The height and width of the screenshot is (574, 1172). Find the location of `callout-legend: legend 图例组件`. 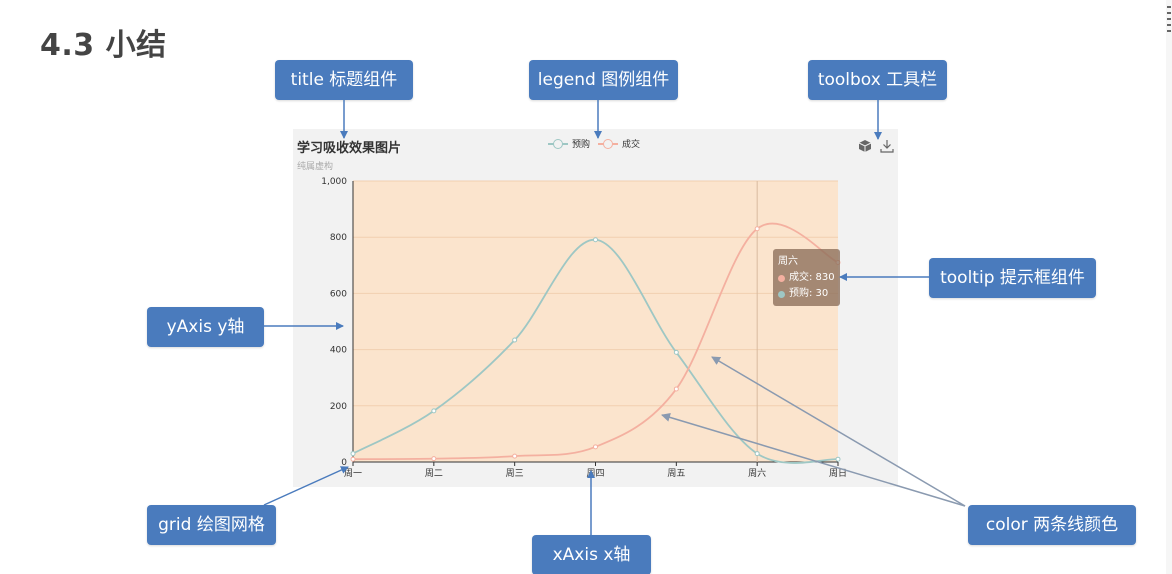

callout-legend: legend 图例组件 is located at coordinates (603, 80).